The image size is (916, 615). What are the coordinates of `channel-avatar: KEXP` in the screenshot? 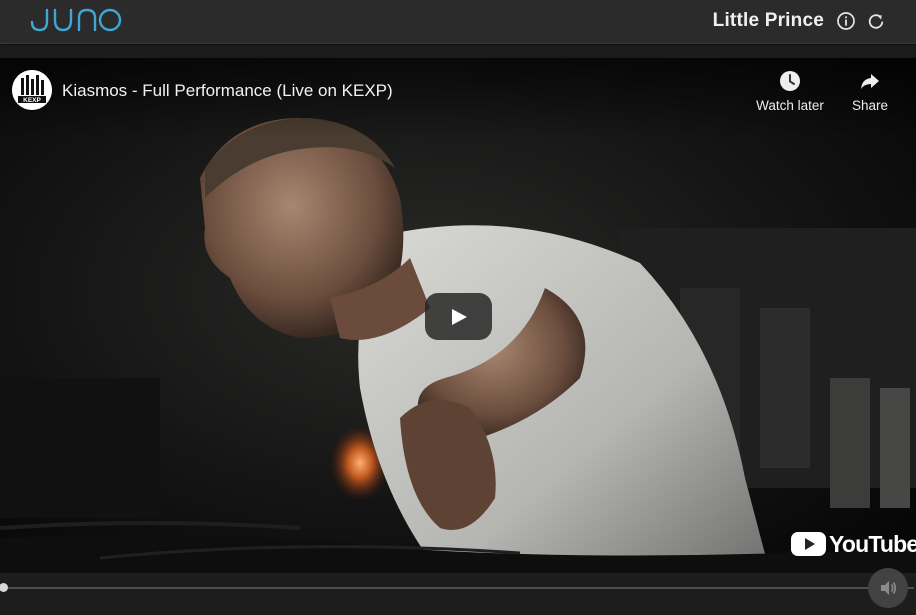 It's located at (32, 90).